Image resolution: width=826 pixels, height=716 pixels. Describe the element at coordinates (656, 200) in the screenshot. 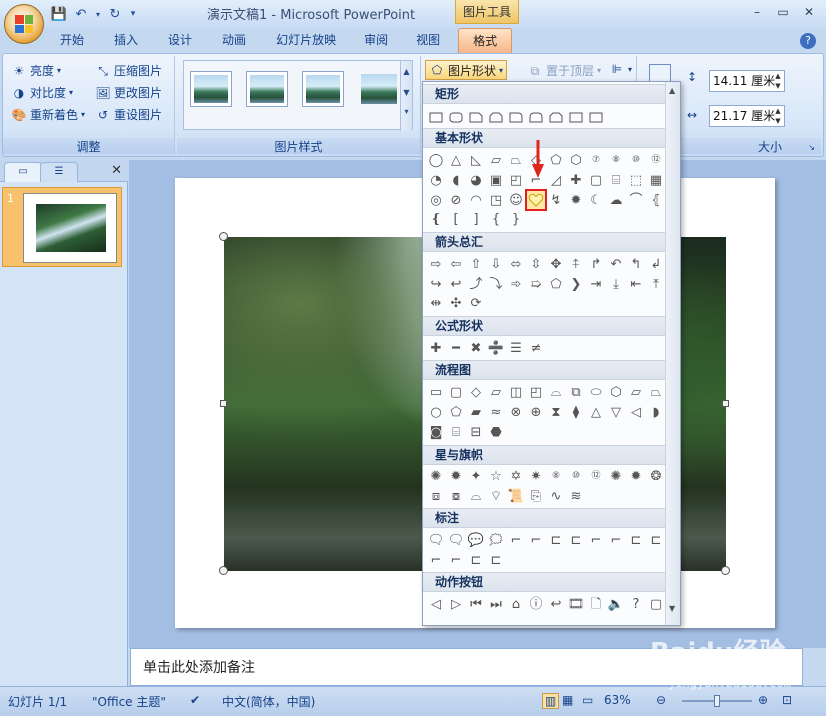

I see `shape-double-bracket: ⦃` at that location.